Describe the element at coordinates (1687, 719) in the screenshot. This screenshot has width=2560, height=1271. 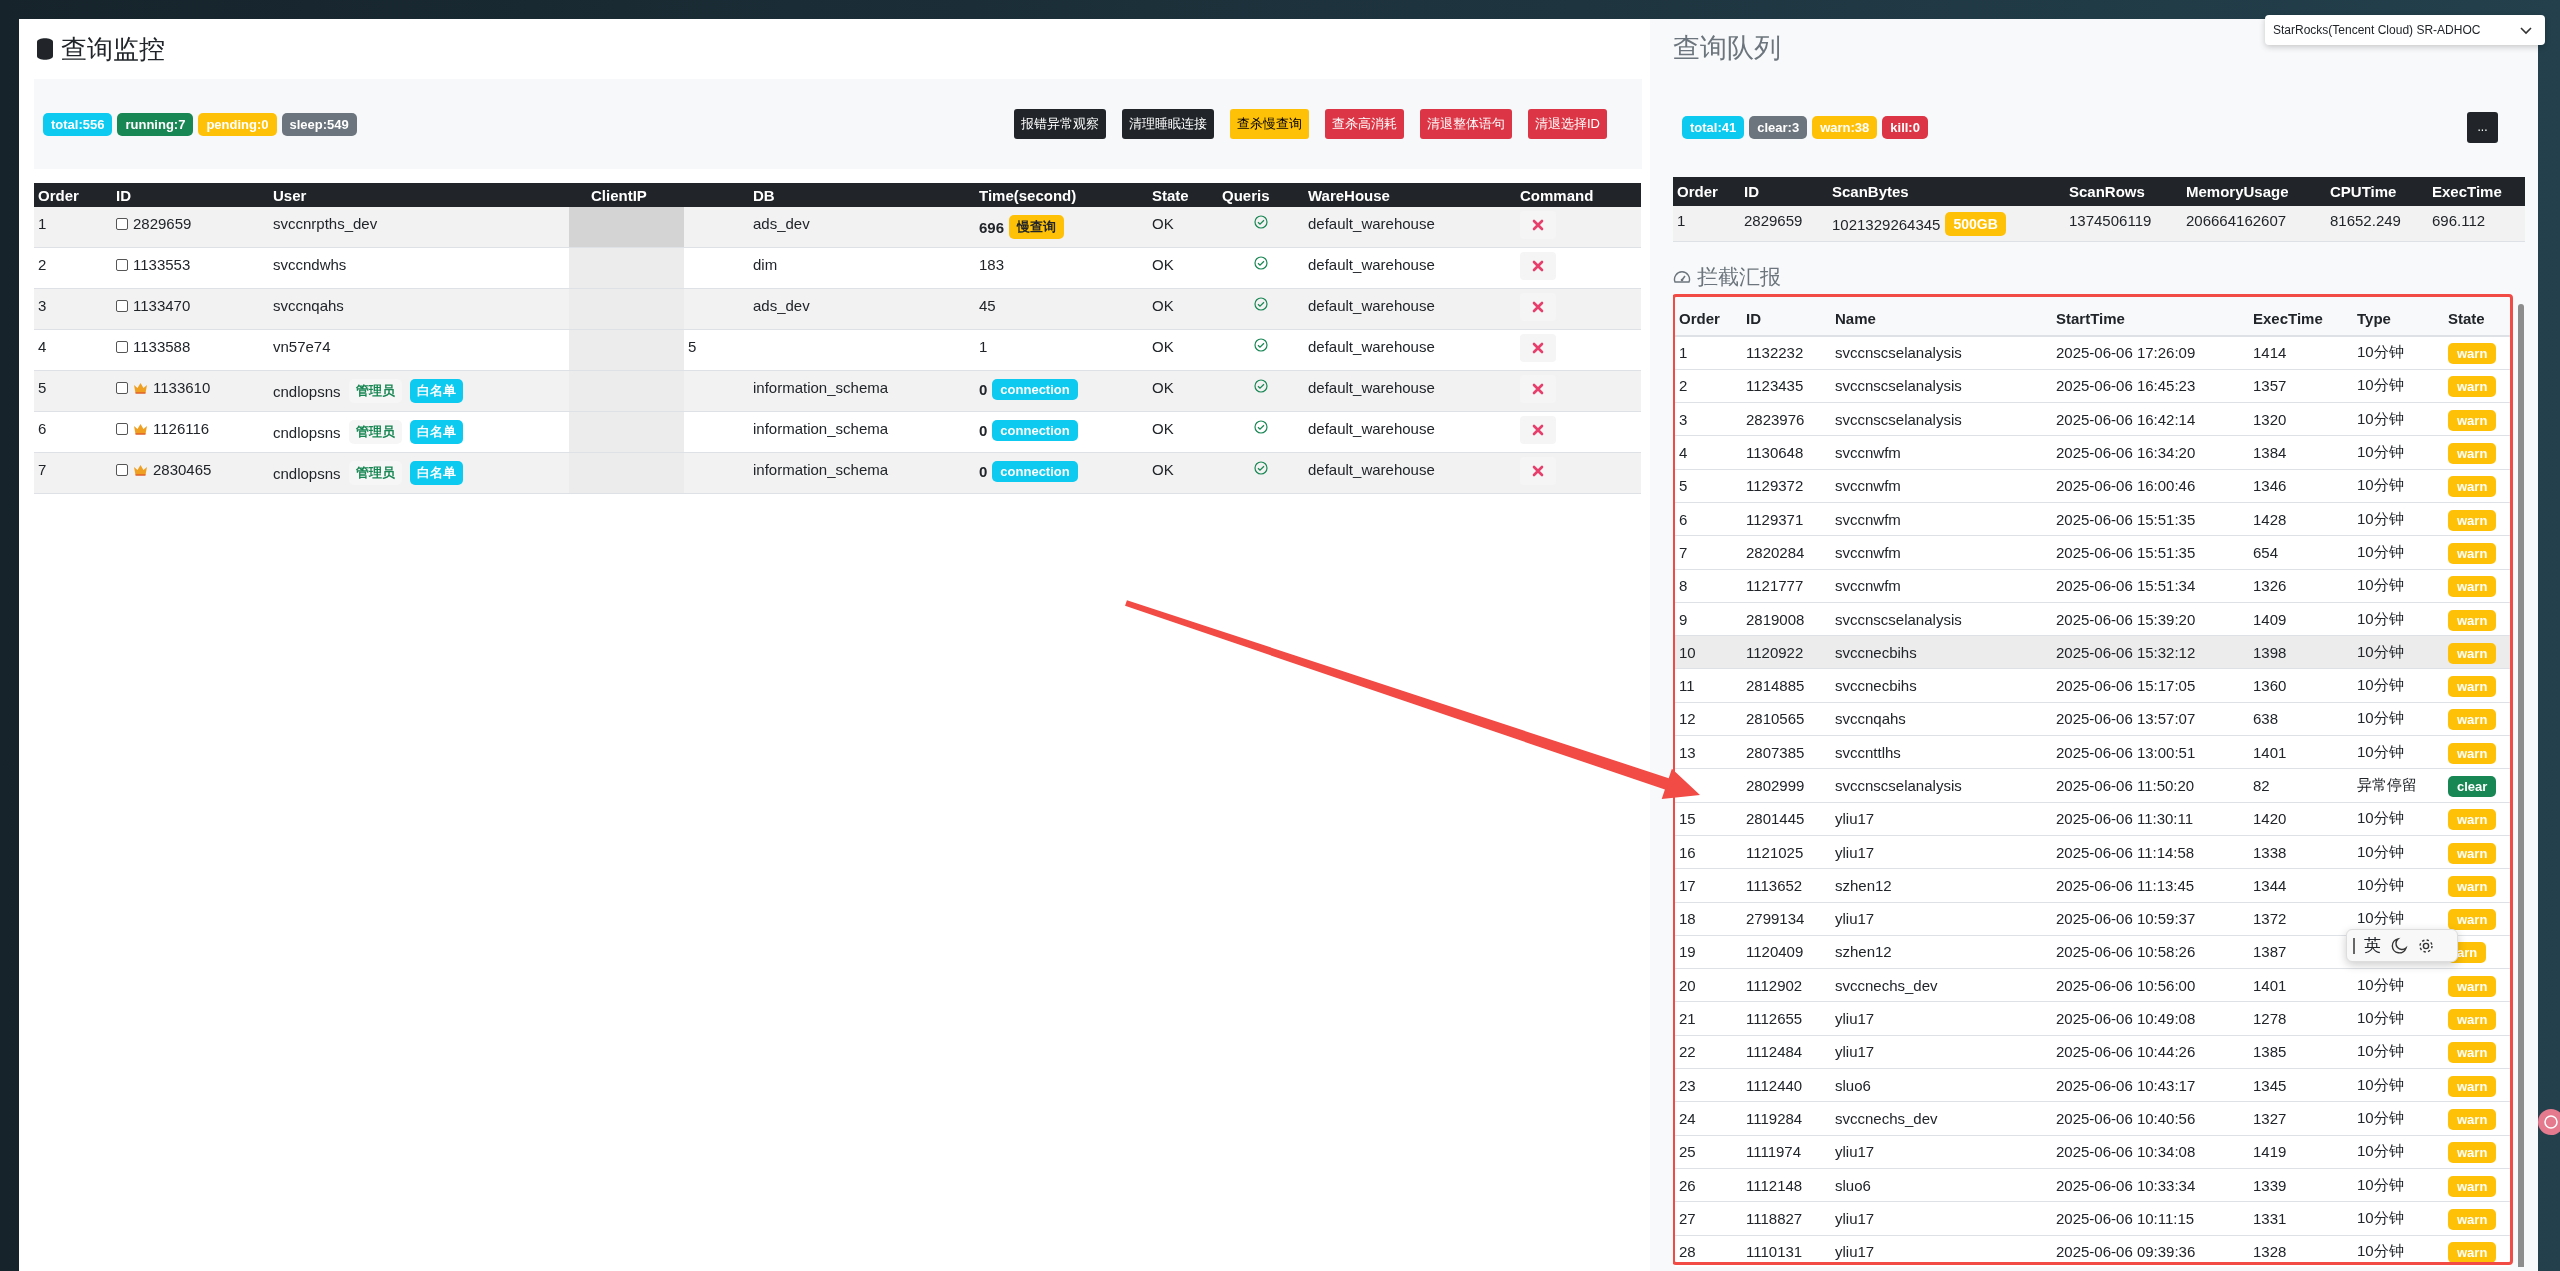
I see `table-cell: 12` at that location.